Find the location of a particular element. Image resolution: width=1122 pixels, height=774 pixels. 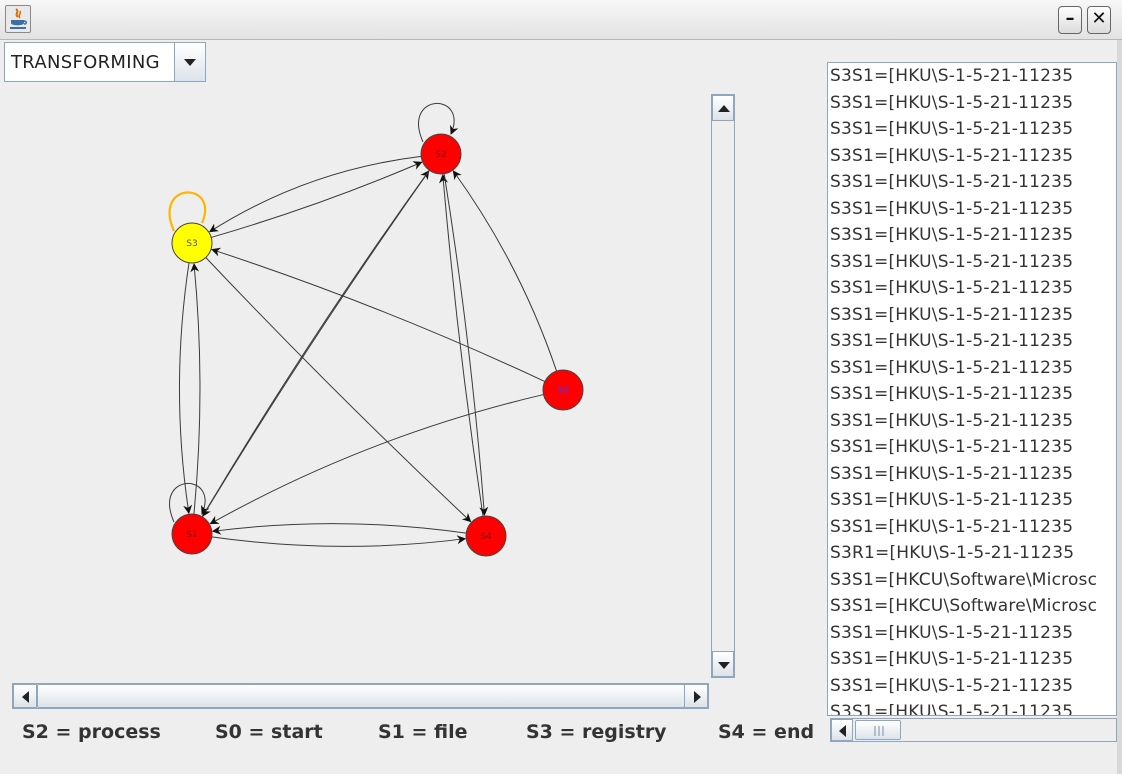

graph-node-label: S0 is located at coordinates (563, 391).